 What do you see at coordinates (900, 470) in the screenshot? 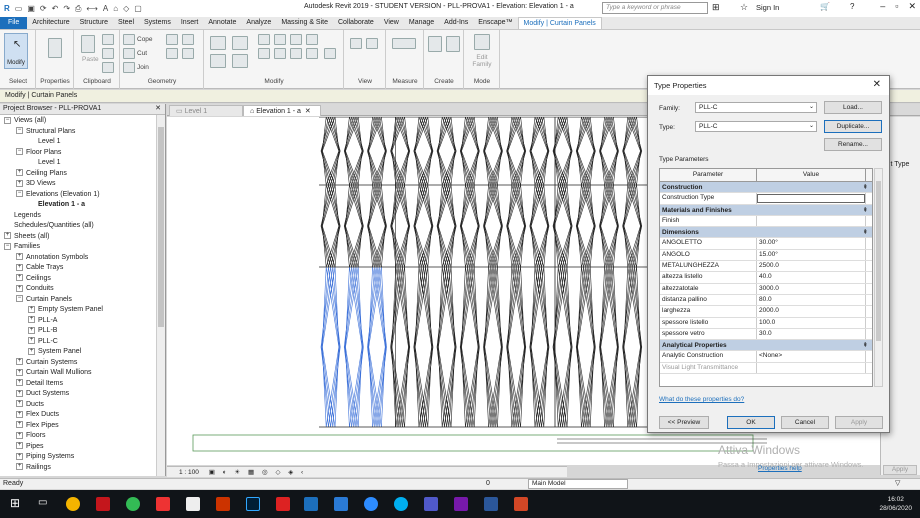
I see `properties-apply-button: Apply` at bounding box center [900, 470].